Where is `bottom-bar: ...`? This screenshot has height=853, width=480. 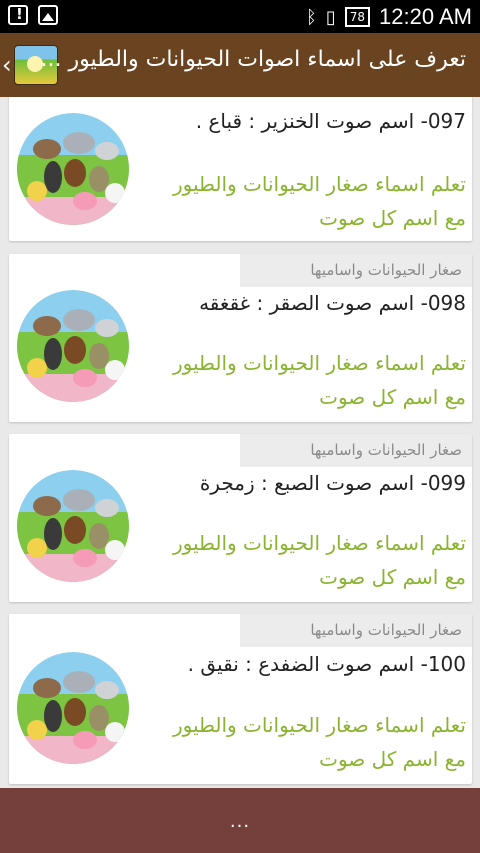
bottom-bar: ... is located at coordinates (240, 820).